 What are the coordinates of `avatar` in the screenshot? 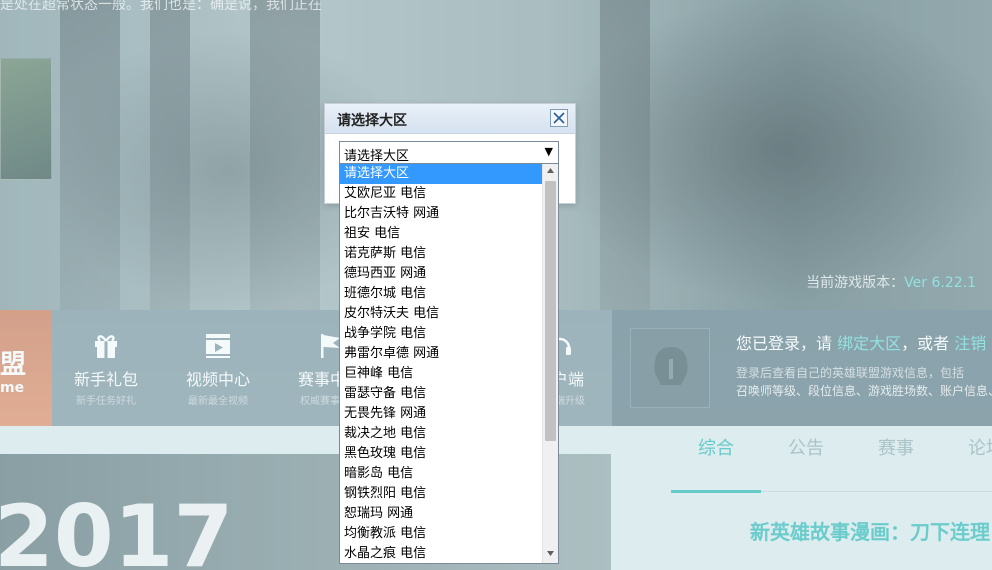 It's located at (670, 368).